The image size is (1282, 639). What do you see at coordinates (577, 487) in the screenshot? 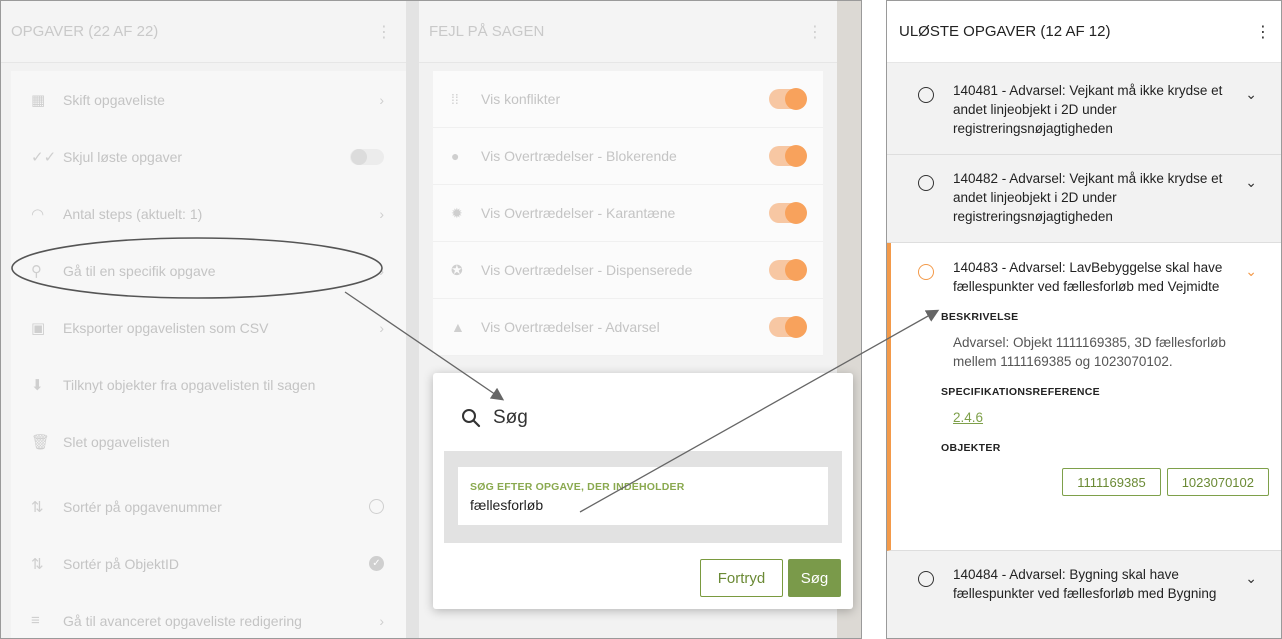
I see `search-field-label: SØG EFTER OPGAVE, DER INDEHOLDER` at bounding box center [577, 487].